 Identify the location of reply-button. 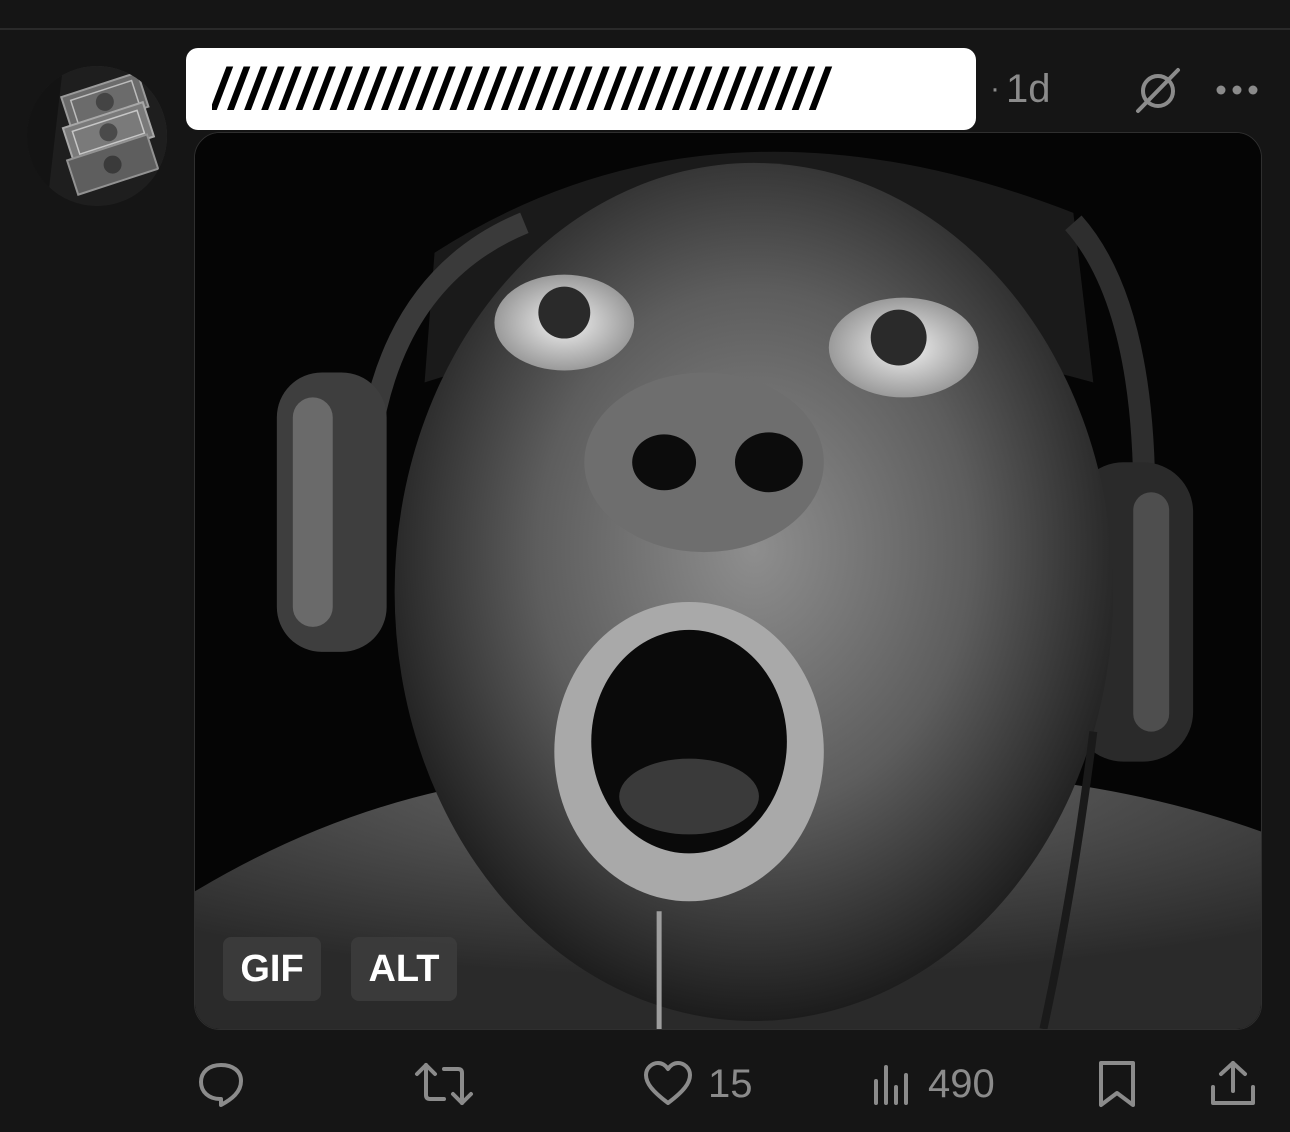
(221, 1084).